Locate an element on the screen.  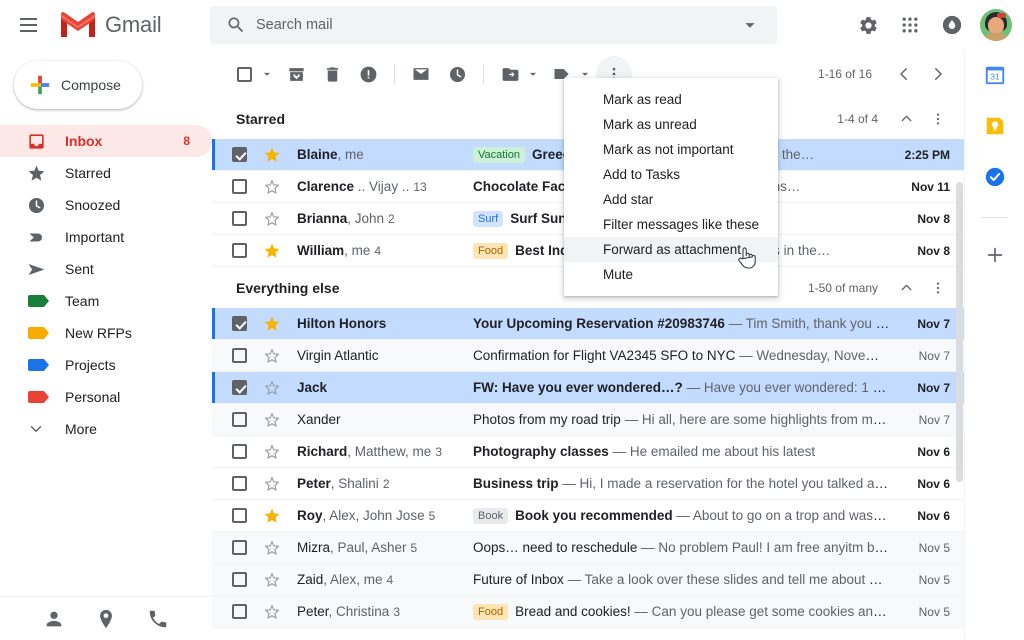
search-bar is located at coordinates (493, 25).